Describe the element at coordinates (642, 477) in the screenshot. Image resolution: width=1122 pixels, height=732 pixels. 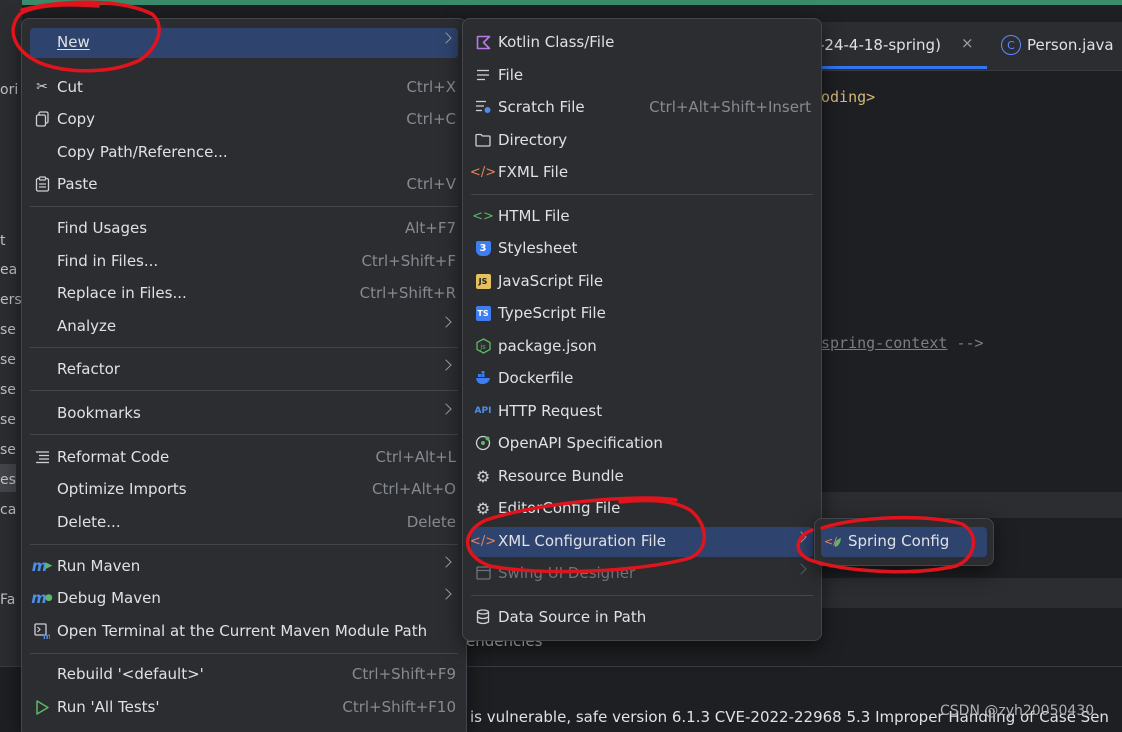
I see `submenu-item-resource-bundle: ⚙ Resource Bundle` at that location.